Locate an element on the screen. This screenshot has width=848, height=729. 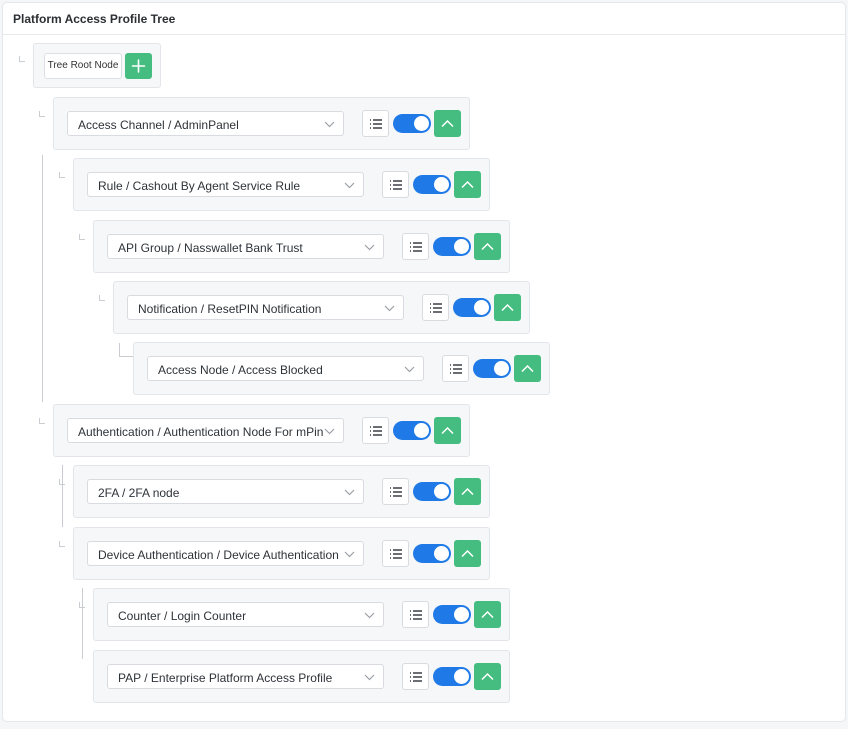
node-type-select: PAP / Enterprise Platform Access Profile is located at coordinates (245, 676).